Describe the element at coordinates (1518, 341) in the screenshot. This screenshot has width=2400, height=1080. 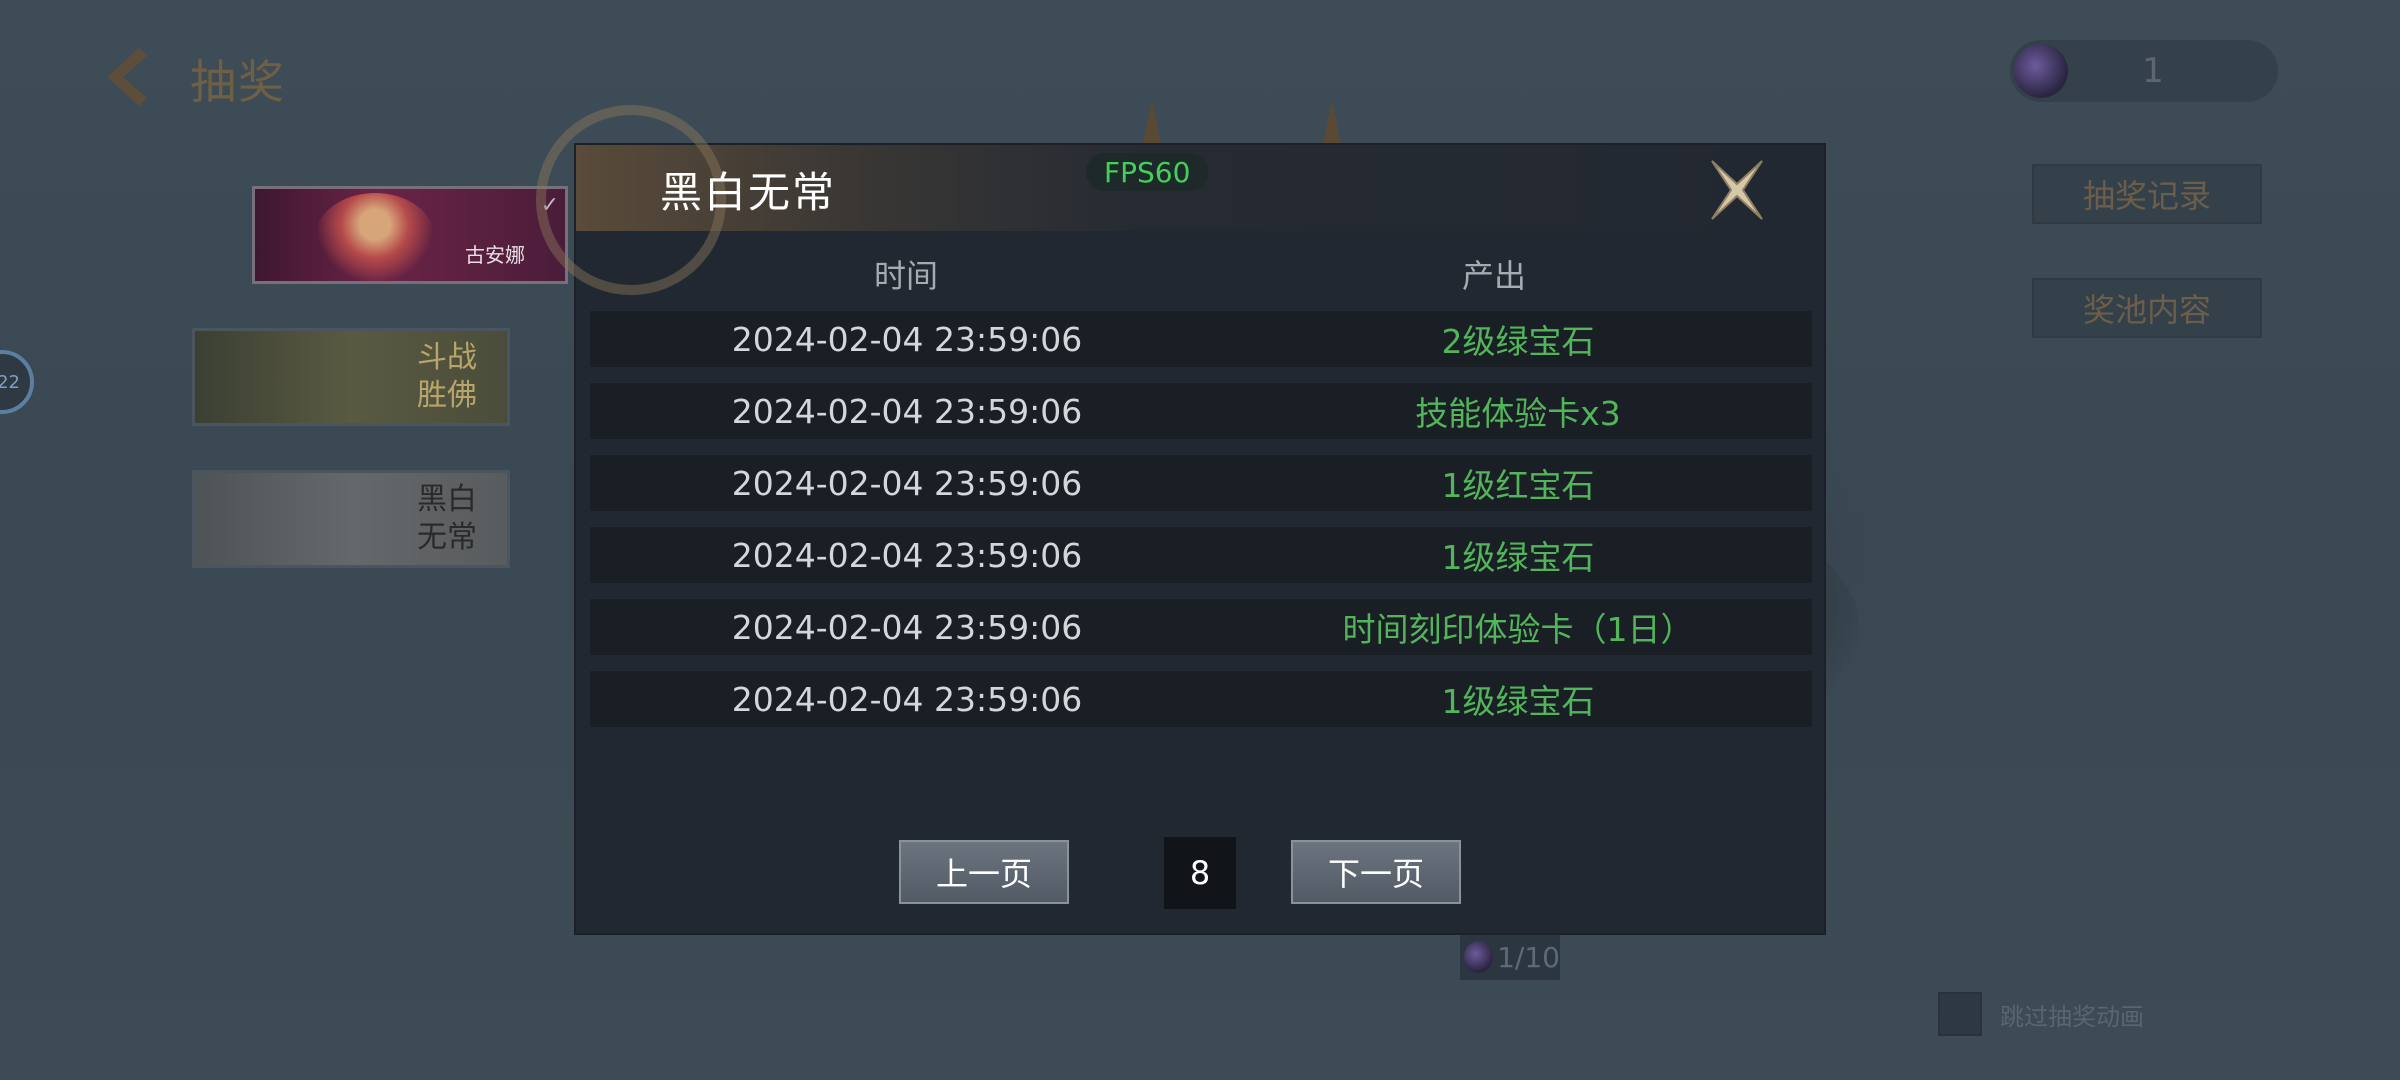
I see `row-output: 2级绿宝石` at that location.